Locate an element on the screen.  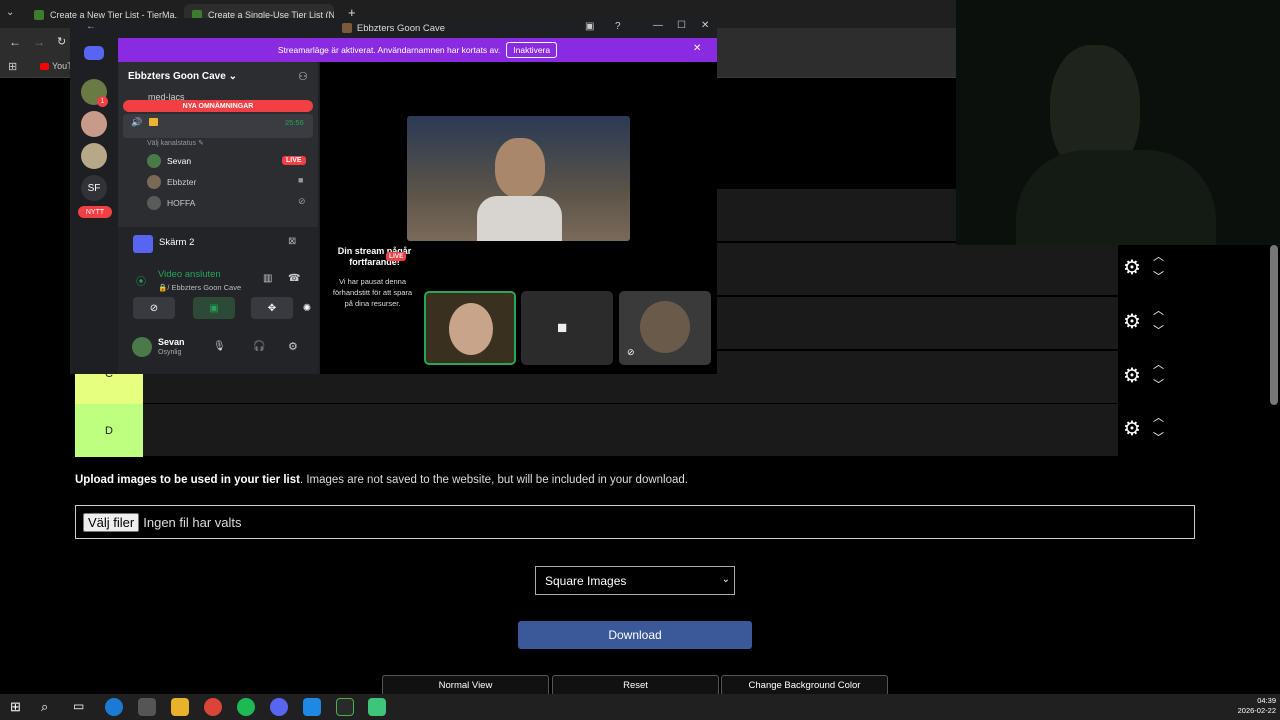
chrome-icon is located at coordinates (213, 707).